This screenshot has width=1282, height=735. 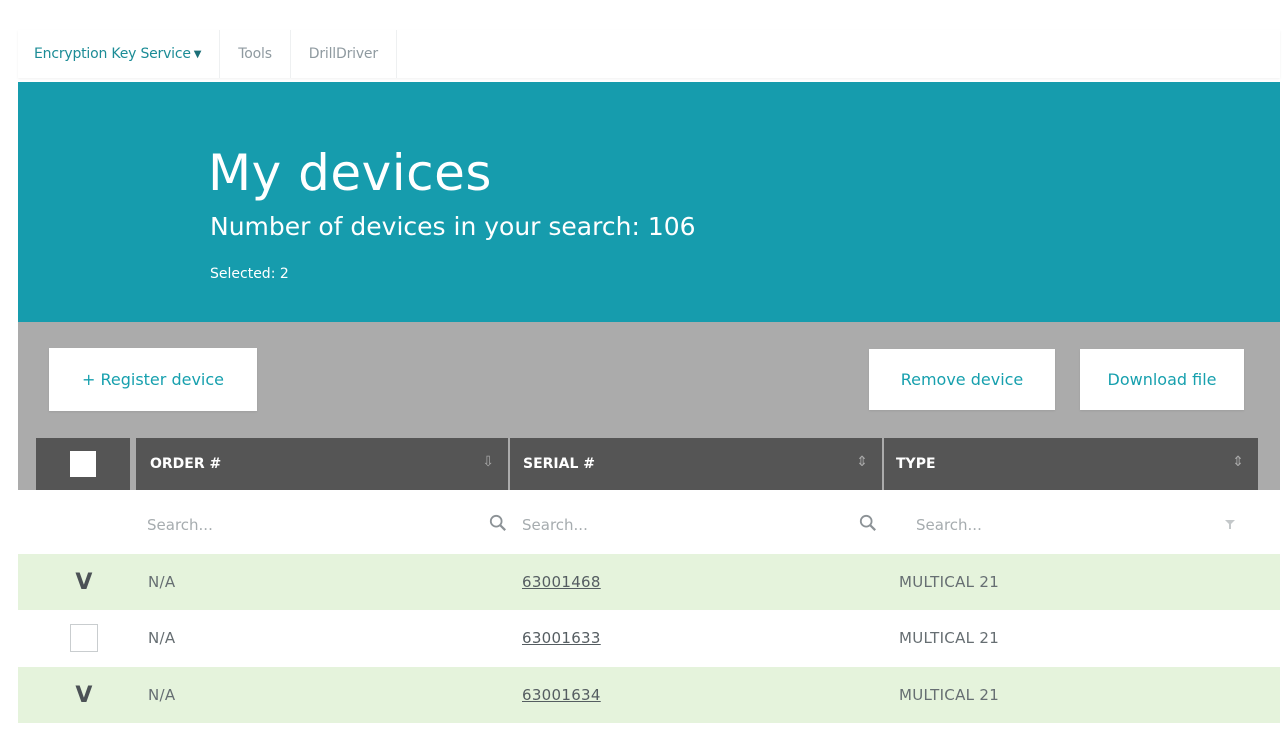 I want to click on unchecked-box, so click(x=84, y=638).